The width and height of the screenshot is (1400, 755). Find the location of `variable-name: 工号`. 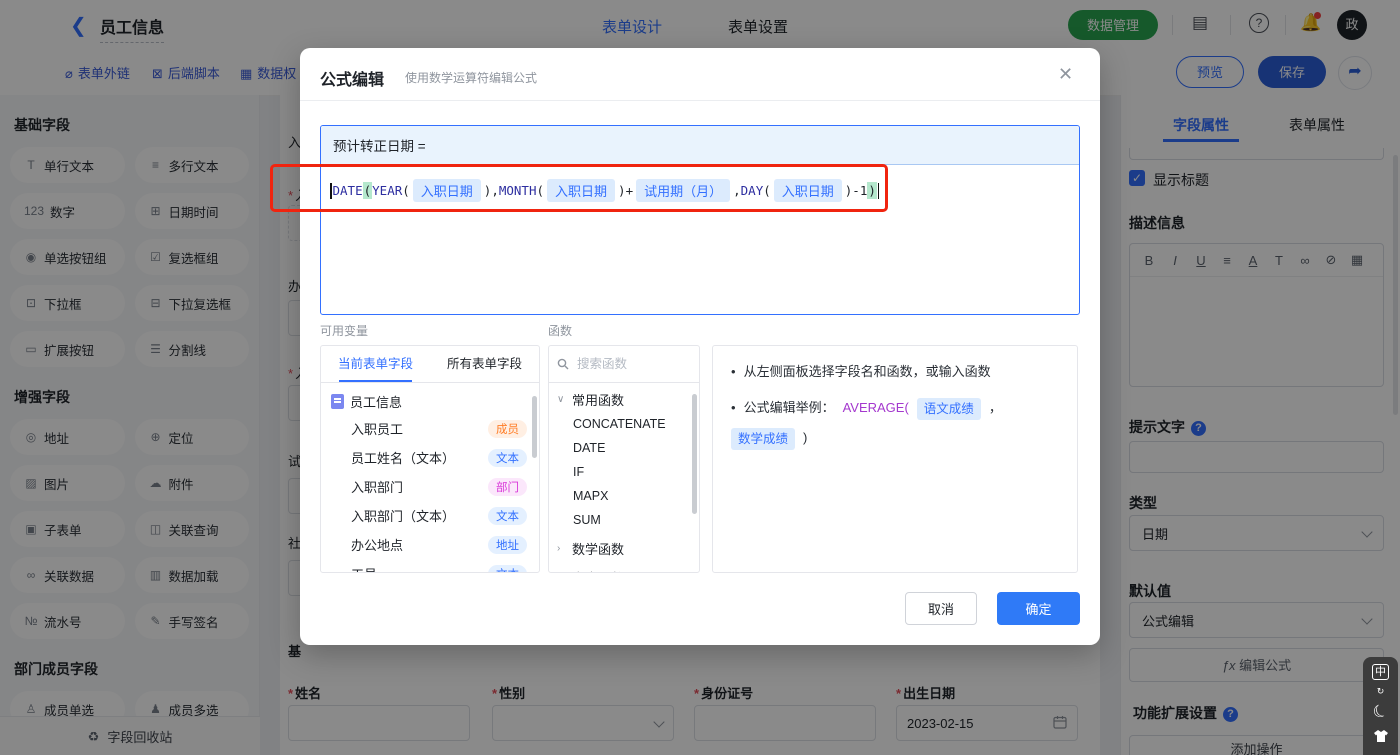

variable-name: 工号 is located at coordinates (364, 568).